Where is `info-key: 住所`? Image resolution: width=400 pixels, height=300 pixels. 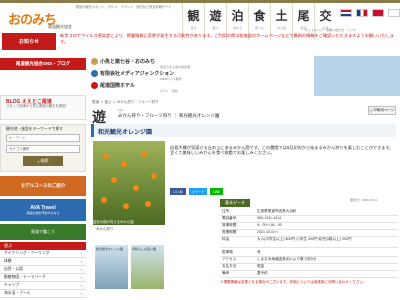
info-key: 住所 is located at coordinates (226, 211).